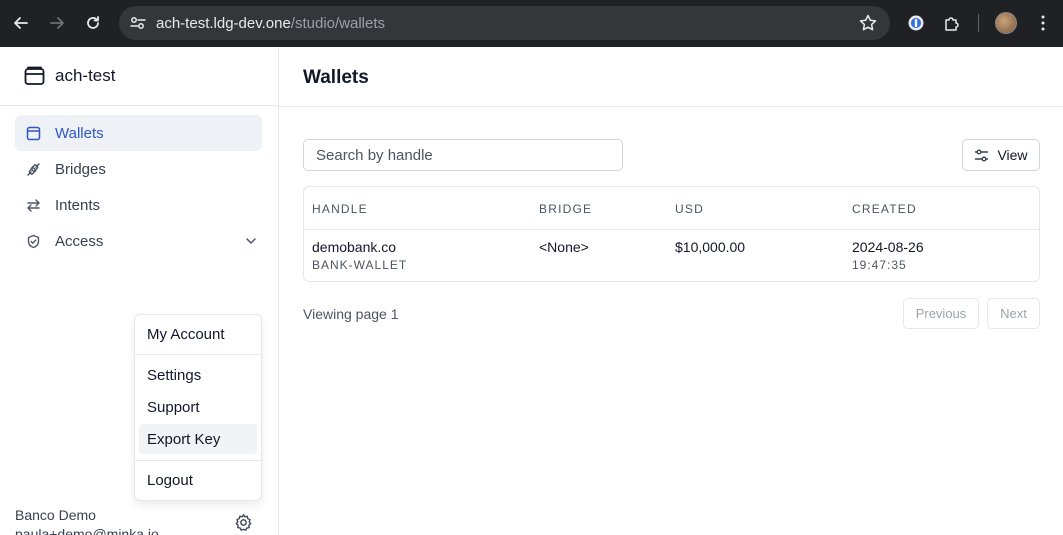  I want to click on url-text: ach-test.ldg-dev.one/studio/wallets, so click(270, 23).